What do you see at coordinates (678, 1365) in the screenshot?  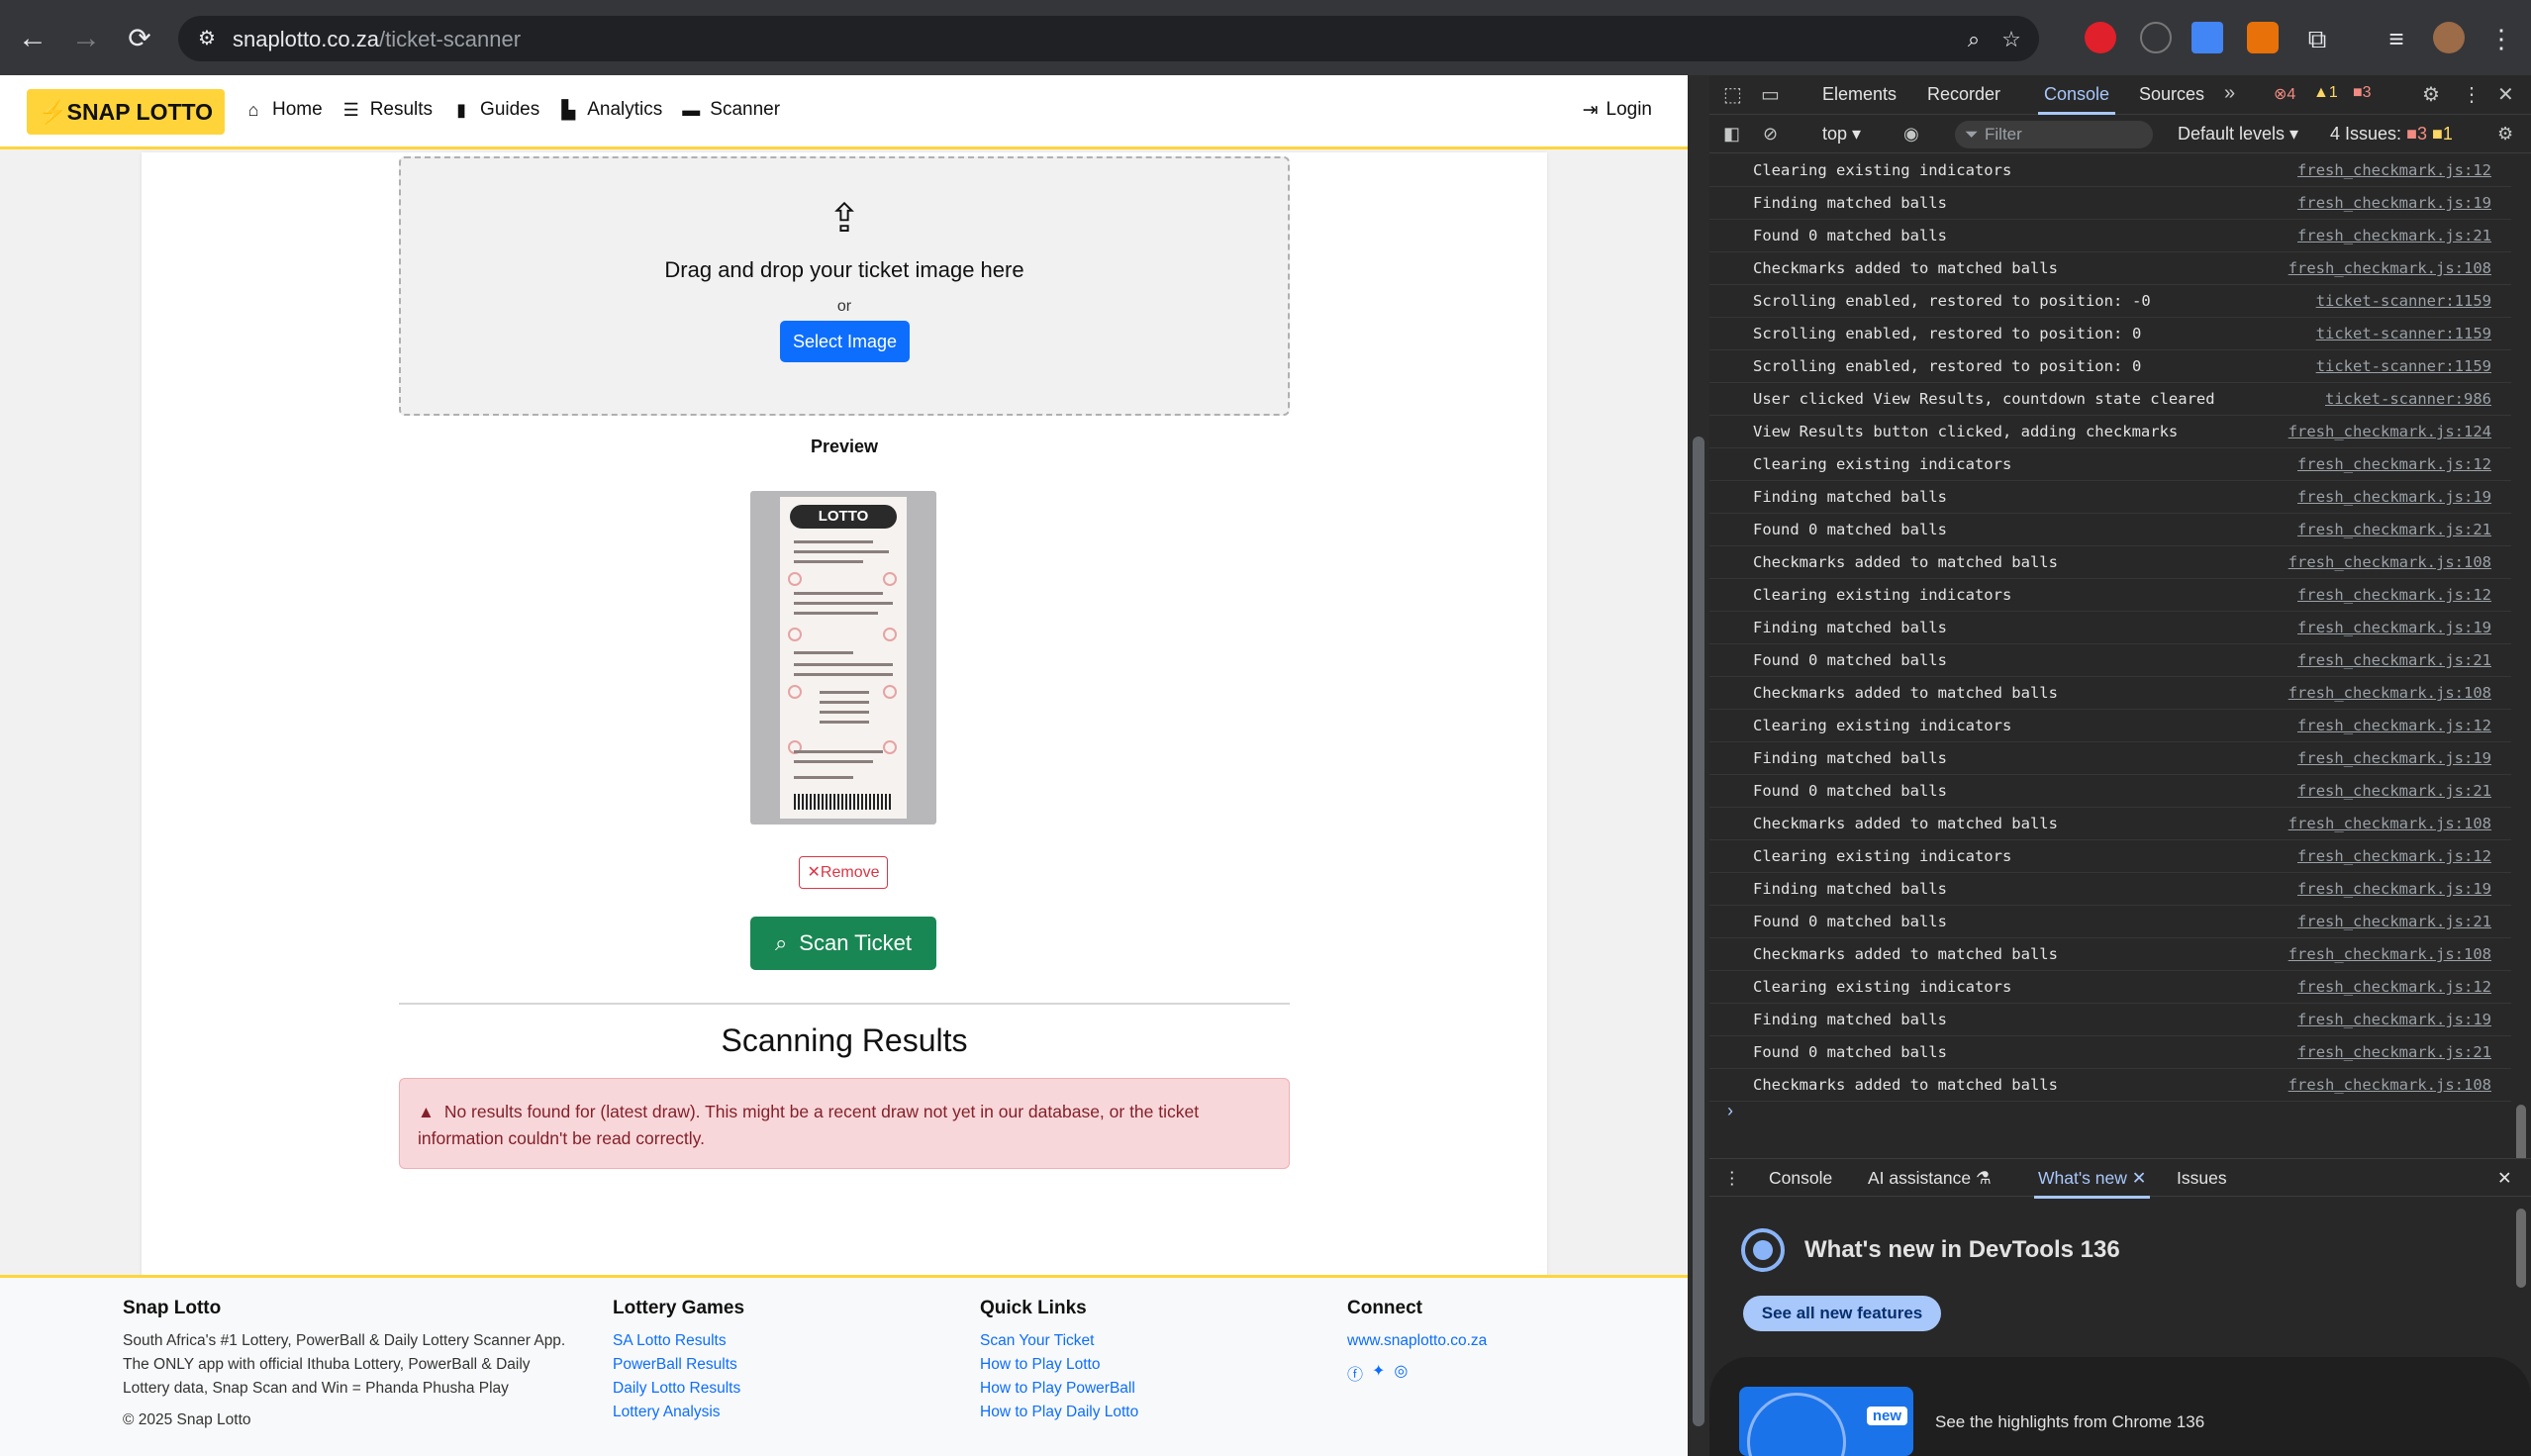 I see `footer-link: PowerBall Results` at bounding box center [678, 1365].